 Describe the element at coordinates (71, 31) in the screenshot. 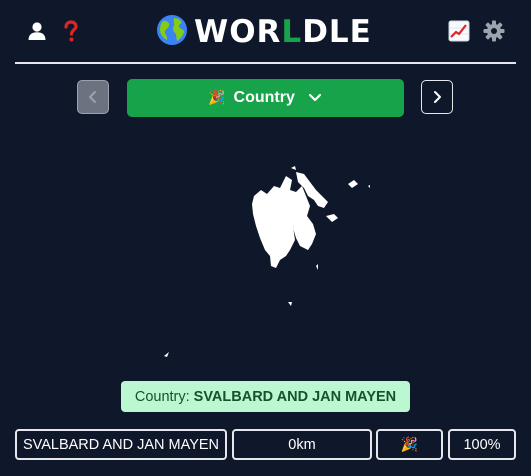

I see `help-icon` at that location.